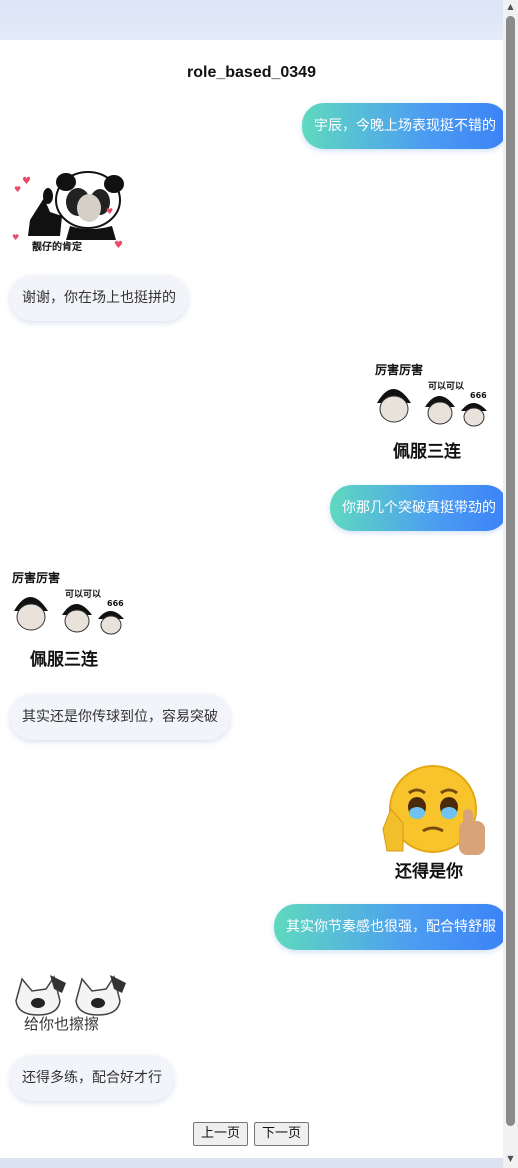 The height and width of the screenshot is (1168, 518). I want to click on panda-thumbs-up-sticker: ♥ ♥ ♥ ♥ ♥ 靓仔的肯定, so click(70, 212).